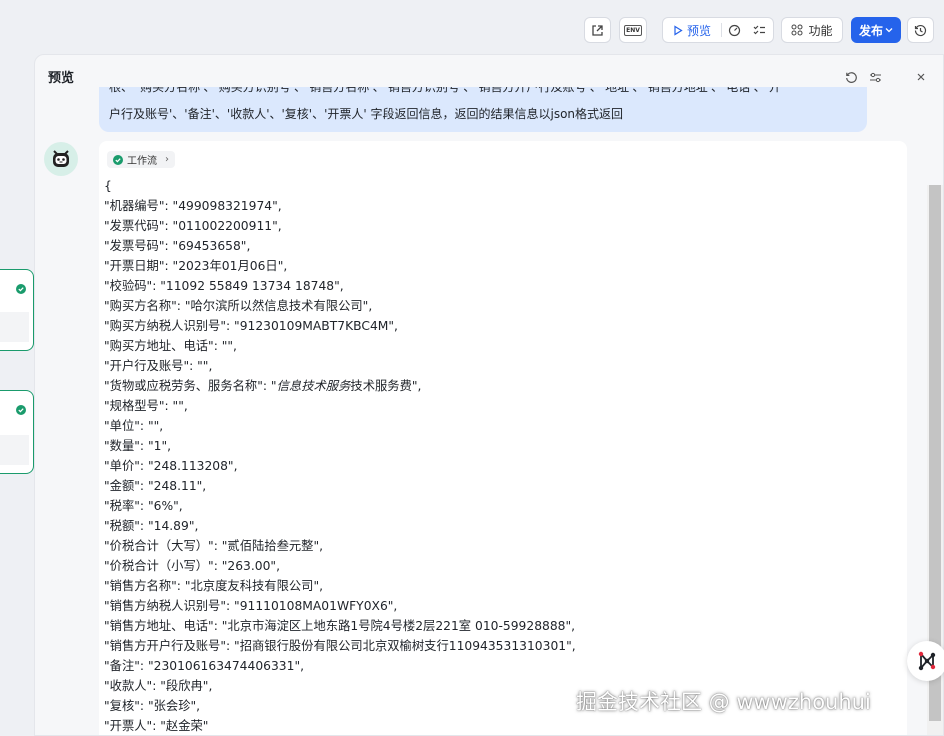  Describe the element at coordinates (108, 186) in the screenshot. I see `json-line-text: {` at that location.